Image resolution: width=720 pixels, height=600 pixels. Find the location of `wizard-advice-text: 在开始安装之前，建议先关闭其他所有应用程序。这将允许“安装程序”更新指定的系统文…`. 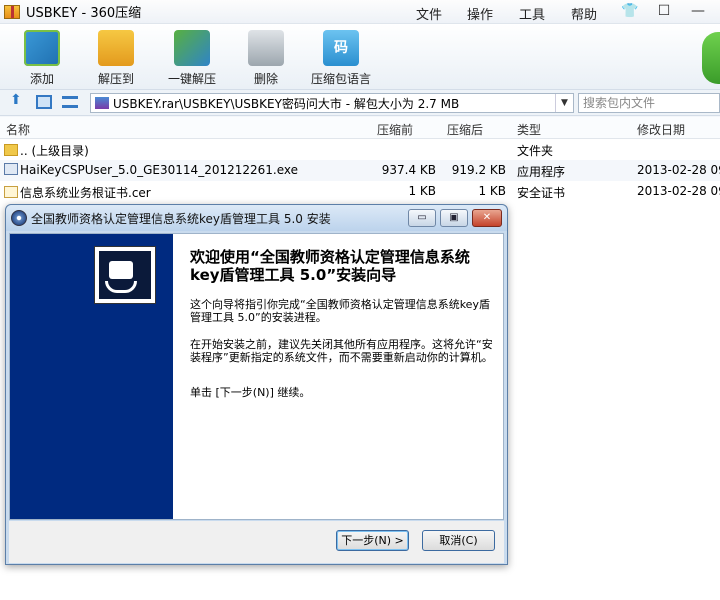

wizard-advice-text: 在开始安装之前，建议先关闭其他所有应用程序。这将允许“安装程序”更新指定的系统文… is located at coordinates (341, 351).